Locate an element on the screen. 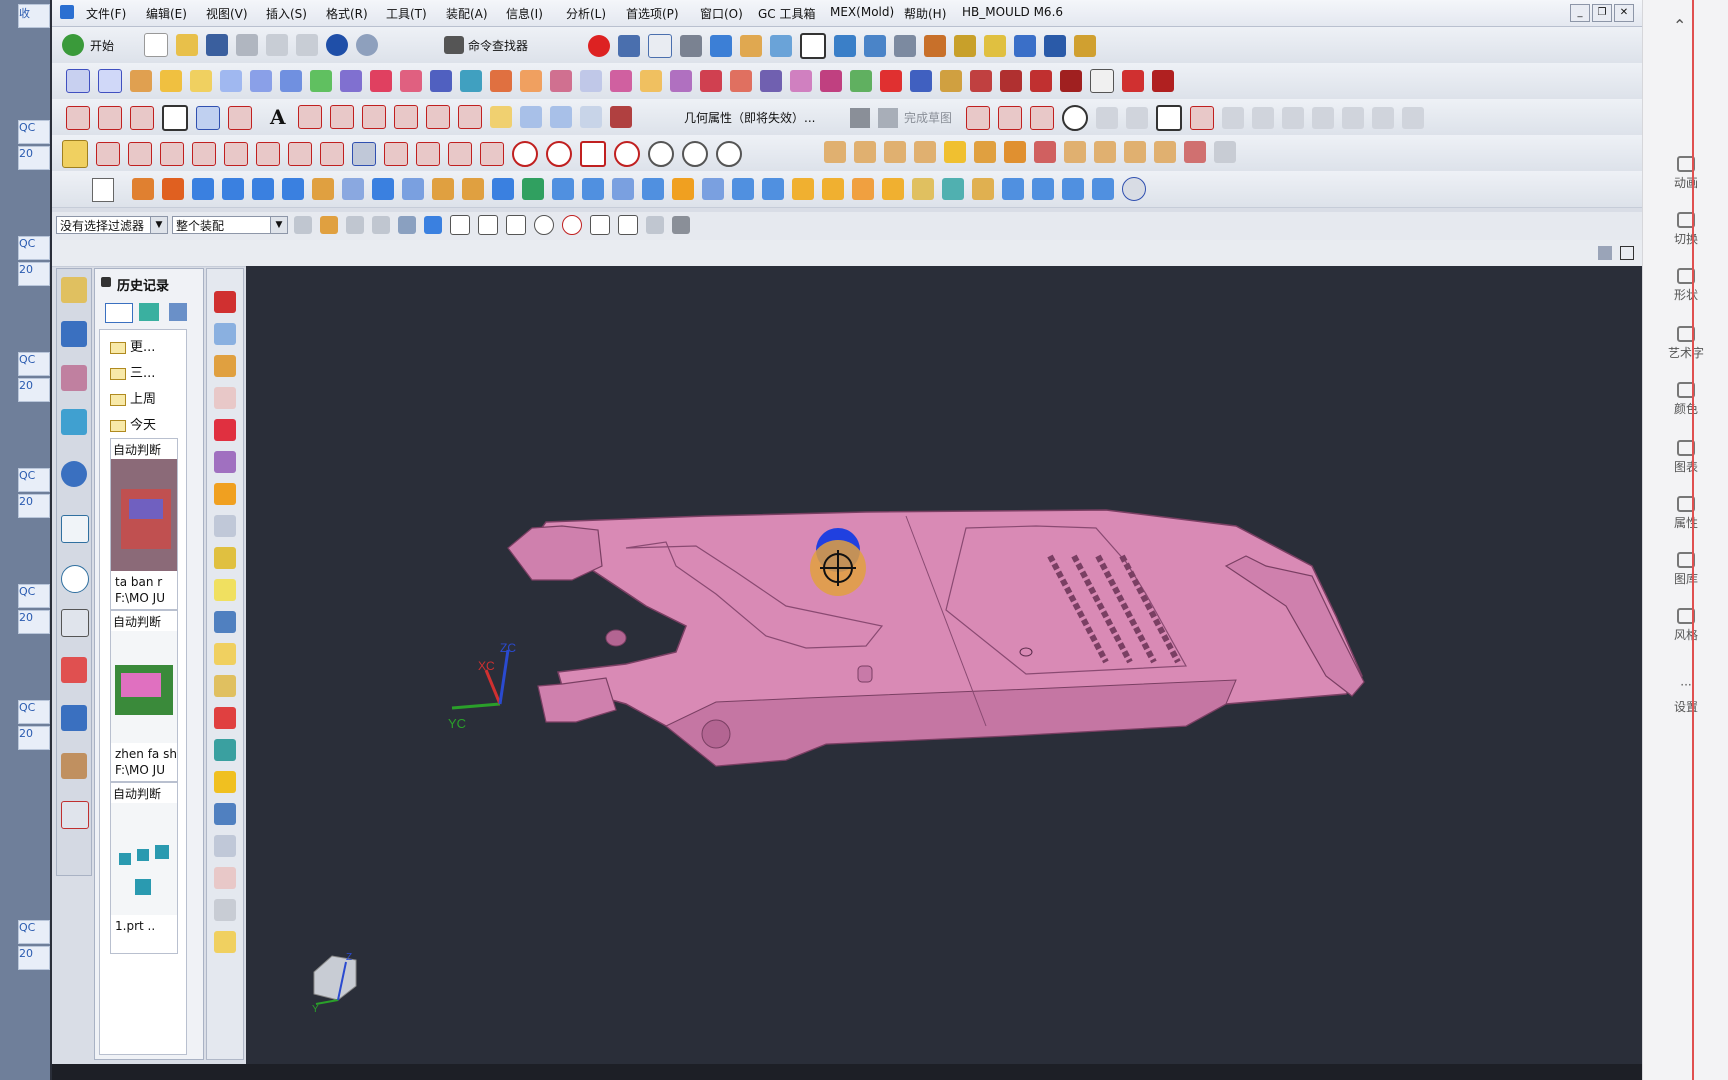 This screenshot has height=1080, width=1728. menu-tools: 工具(T) is located at coordinates (406, 13).